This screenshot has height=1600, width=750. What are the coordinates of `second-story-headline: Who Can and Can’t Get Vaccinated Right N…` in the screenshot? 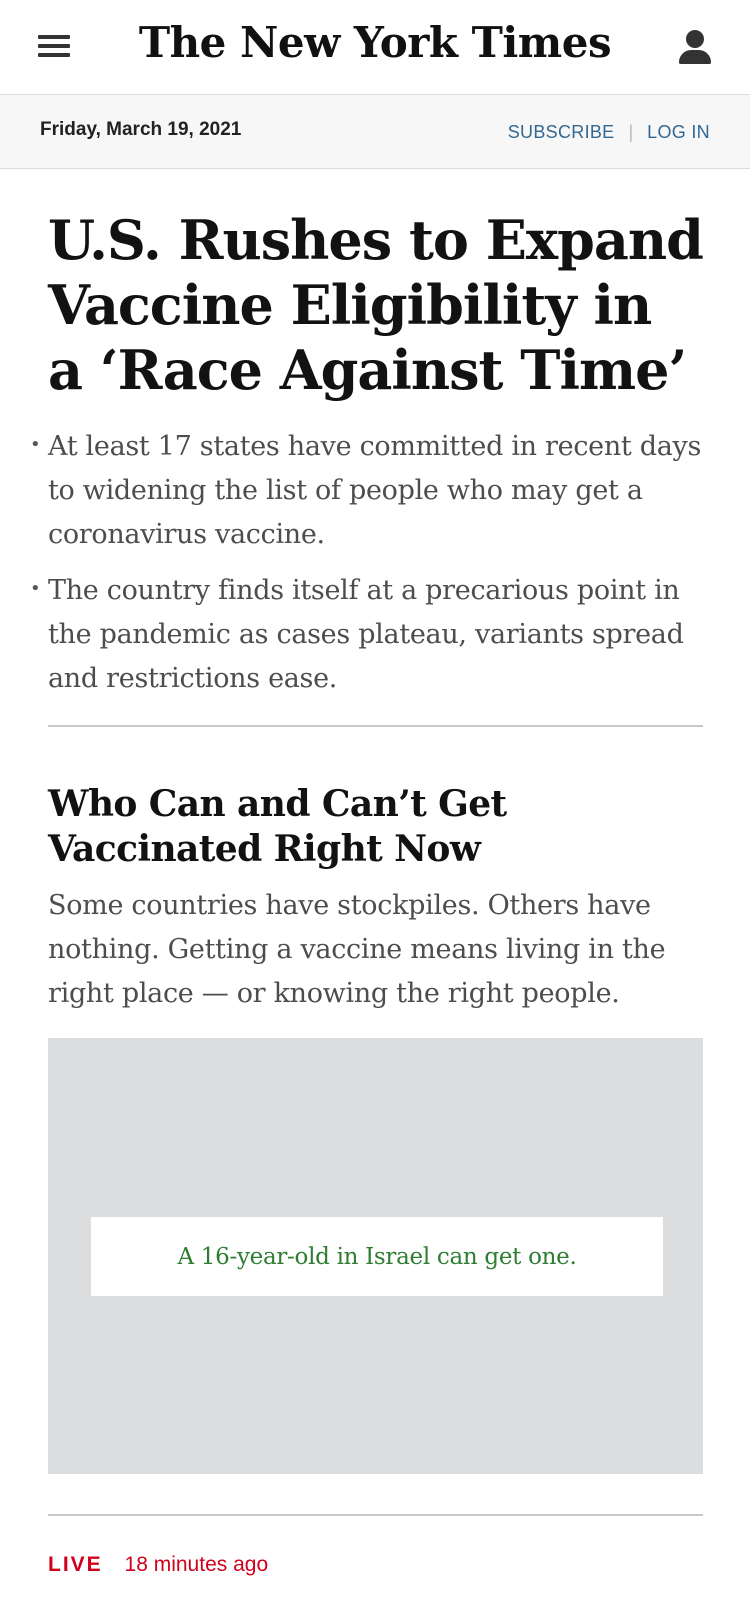 It's located at (378, 827).